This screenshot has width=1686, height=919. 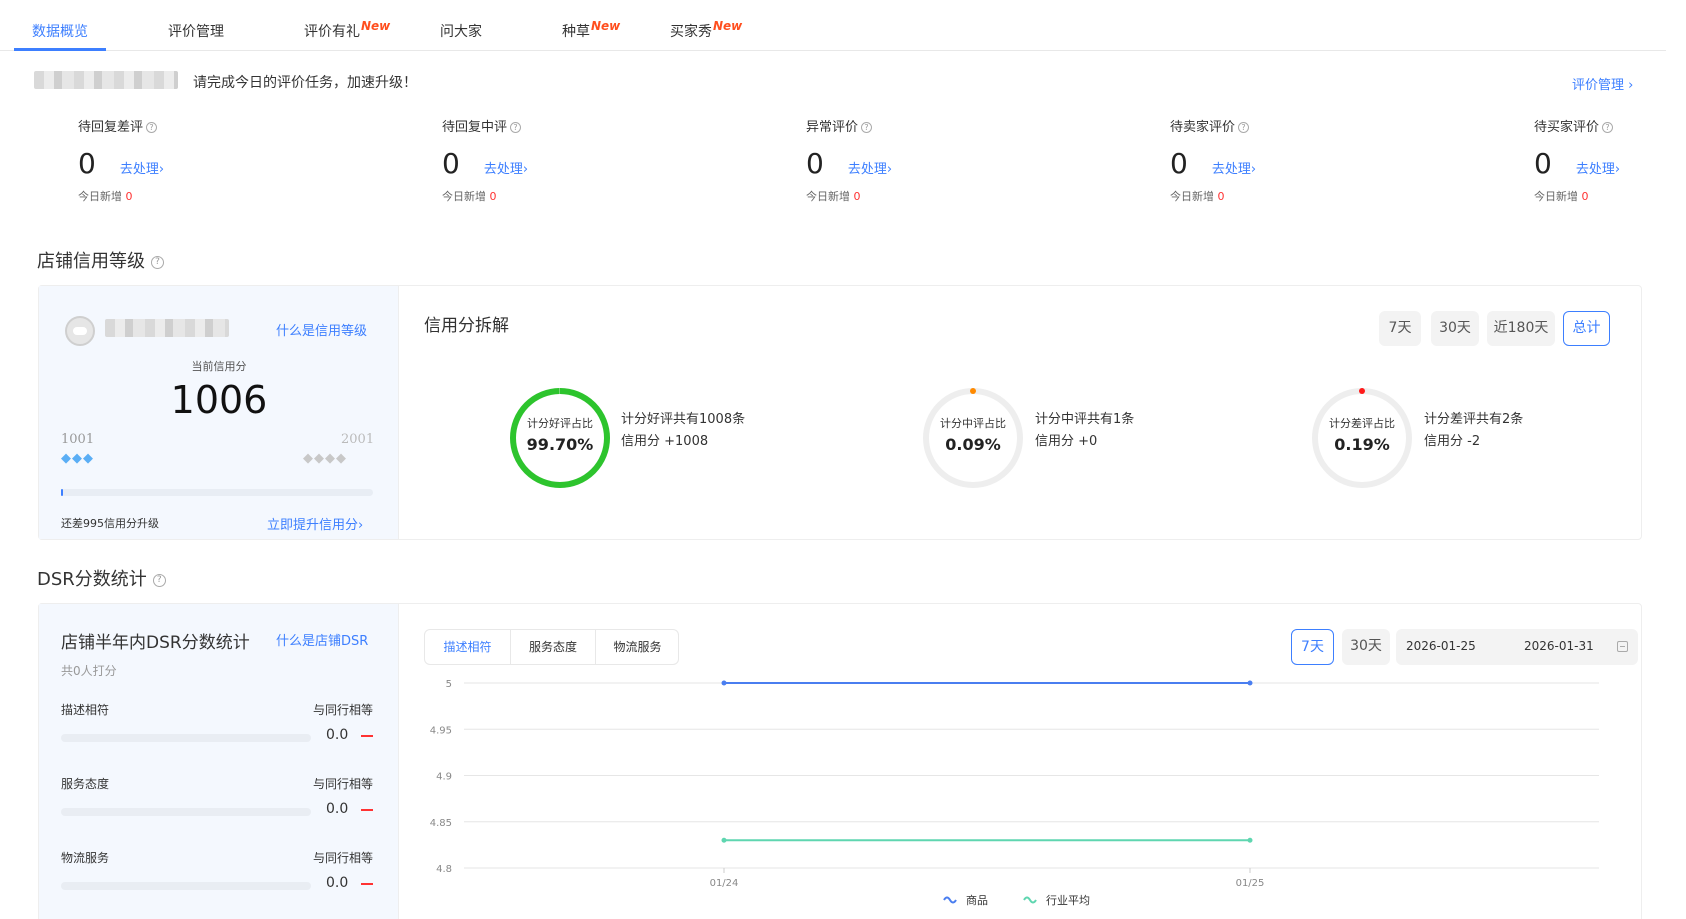 I want to click on dsr-metric-segmented-control: 描述相符 服务态度 物流服务, so click(x=551, y=647).